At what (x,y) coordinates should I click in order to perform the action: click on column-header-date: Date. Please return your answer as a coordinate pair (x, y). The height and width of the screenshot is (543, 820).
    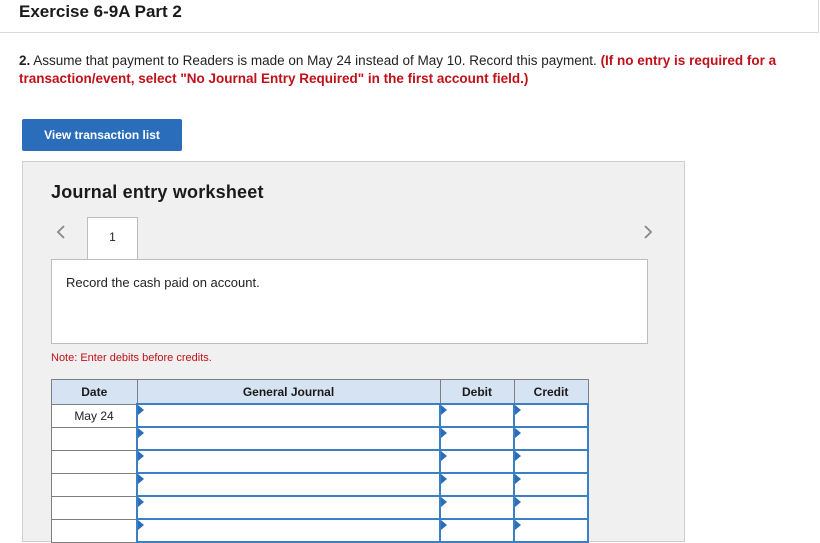
    Looking at the image, I should click on (94, 392).